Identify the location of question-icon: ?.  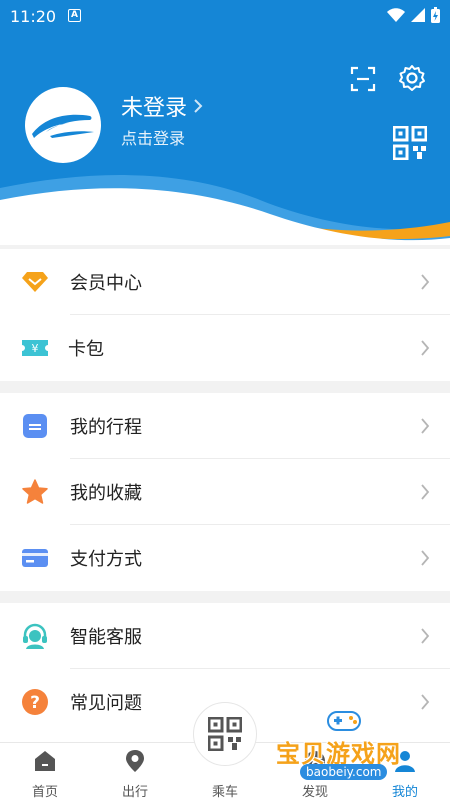
(35, 702).